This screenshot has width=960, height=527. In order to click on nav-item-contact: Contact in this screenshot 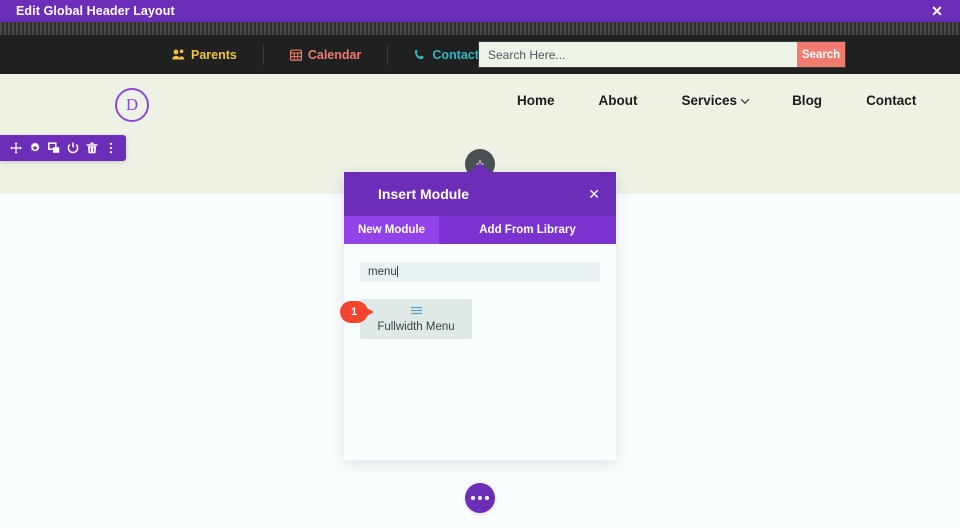, I will do `click(891, 100)`.